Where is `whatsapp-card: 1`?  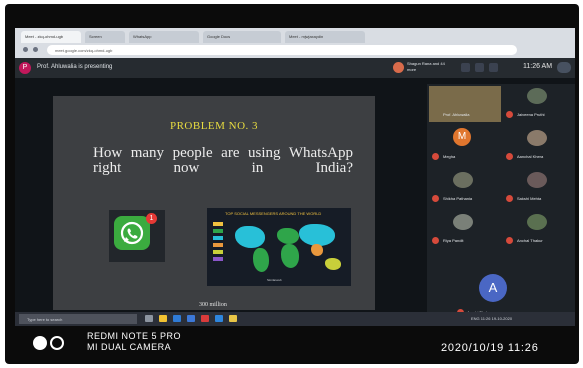
whatsapp-card: 1 is located at coordinates (137, 236).